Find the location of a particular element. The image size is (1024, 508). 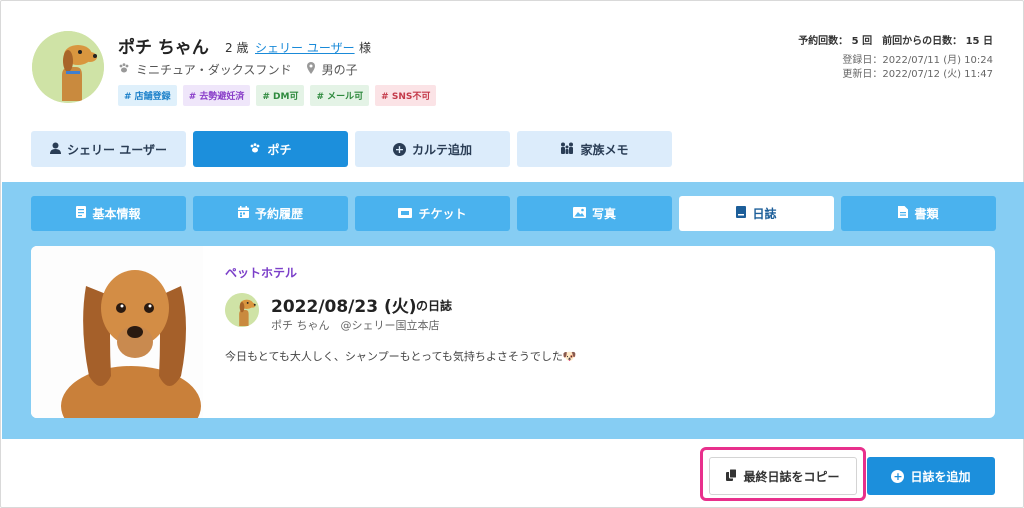

tab-label: チケット is located at coordinates (442, 214).